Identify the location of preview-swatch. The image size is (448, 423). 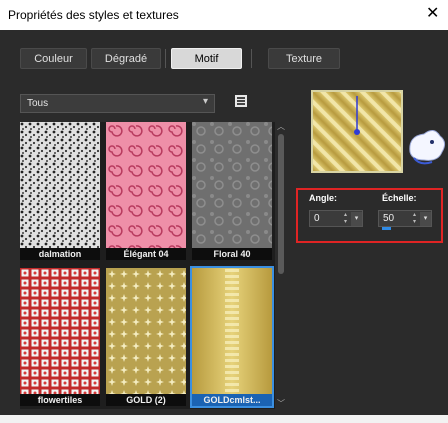
(357, 131).